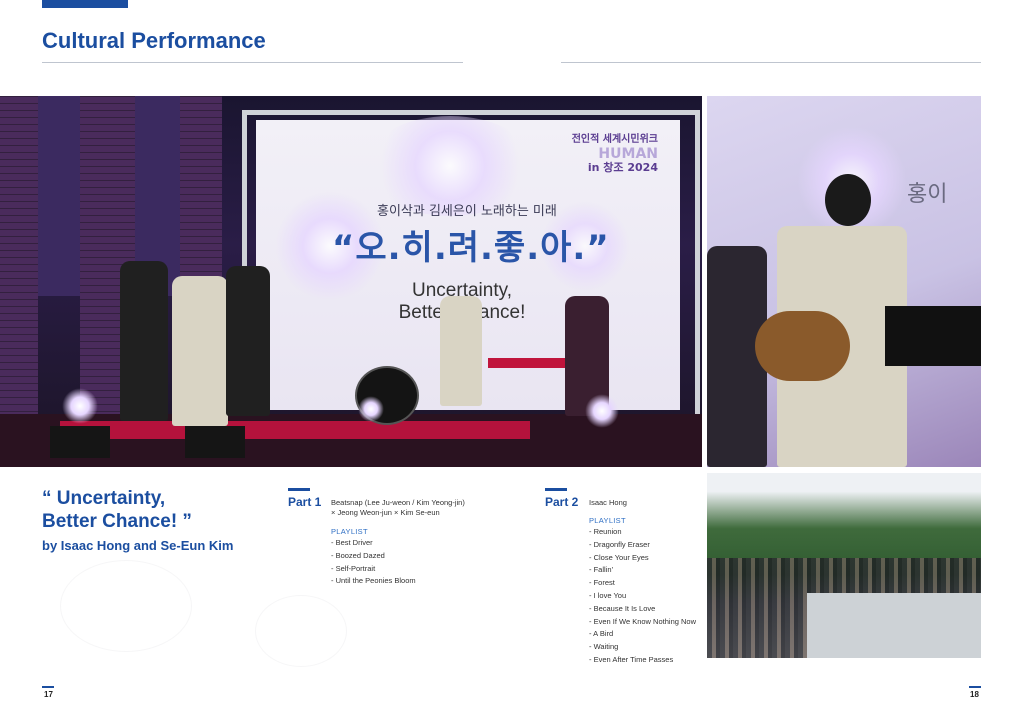 This screenshot has width=1024, height=724. Describe the element at coordinates (614, 154) in the screenshot. I see `event-logo: 전인적 세계시민위크 HUMAN in 창조 2024` at that location.